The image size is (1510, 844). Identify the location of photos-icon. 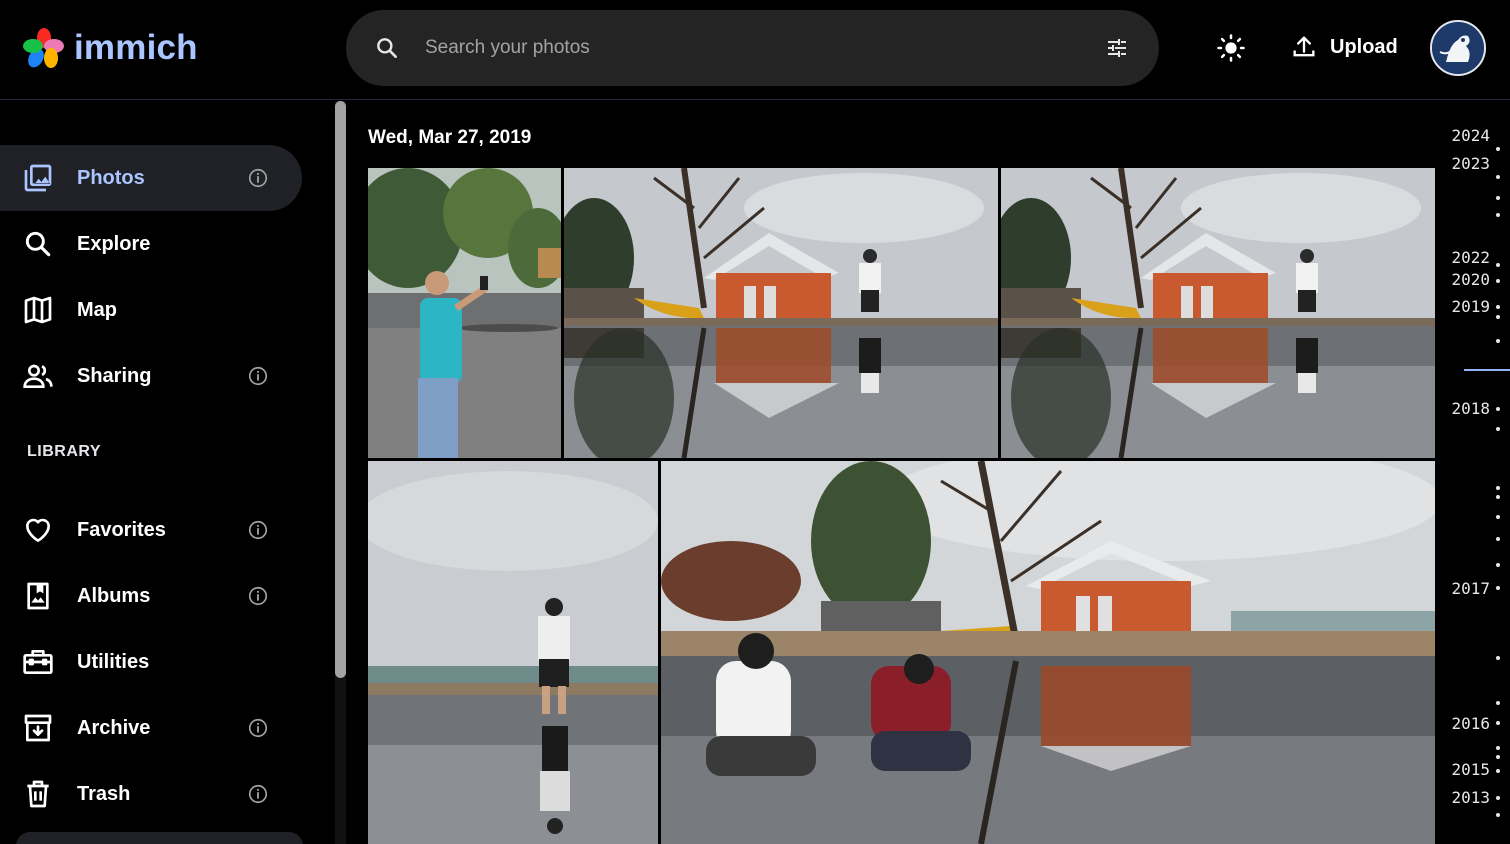
(38, 178).